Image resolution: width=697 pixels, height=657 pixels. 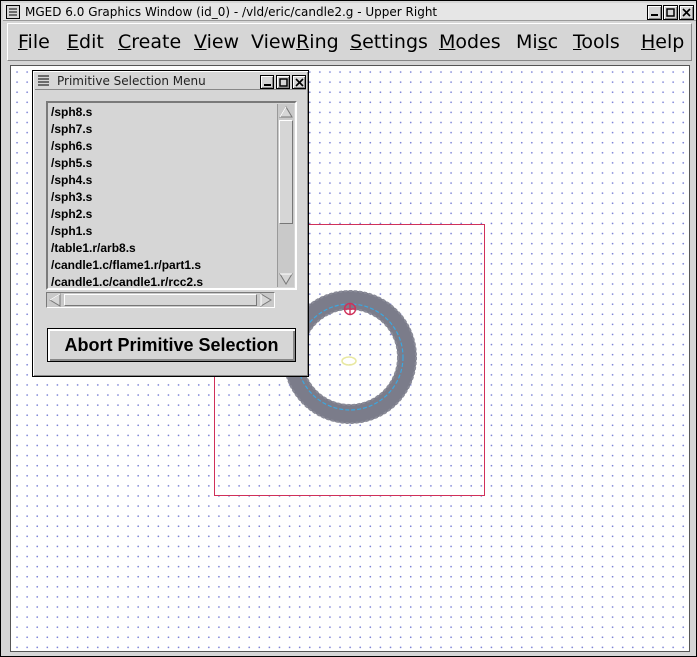 What do you see at coordinates (350, 309) in the screenshot?
I see `center-marker-icon` at bounding box center [350, 309].